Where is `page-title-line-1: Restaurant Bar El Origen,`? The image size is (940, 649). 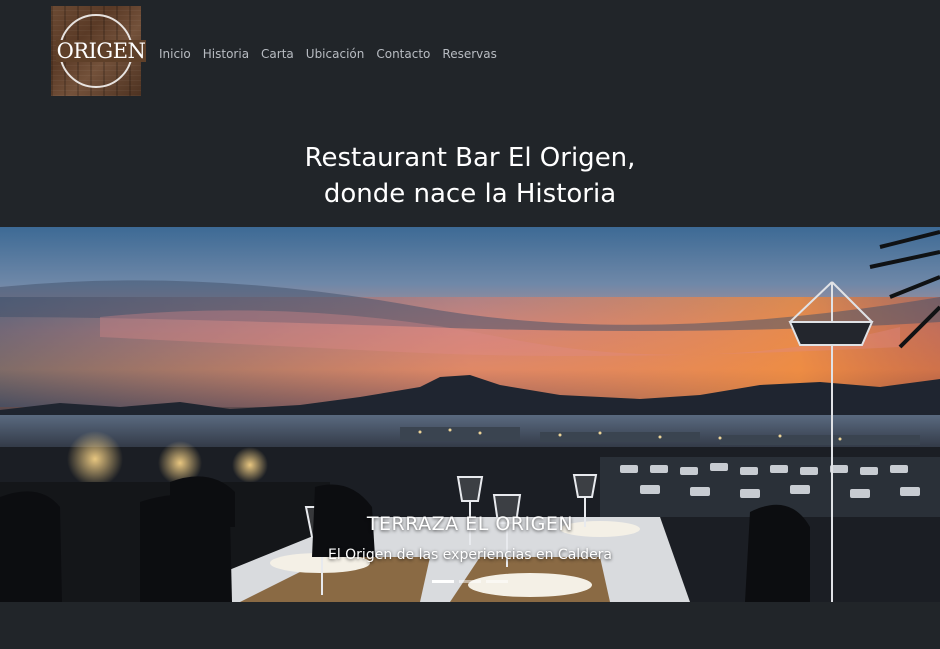 page-title-line-1: Restaurant Bar El Origen, is located at coordinates (470, 158).